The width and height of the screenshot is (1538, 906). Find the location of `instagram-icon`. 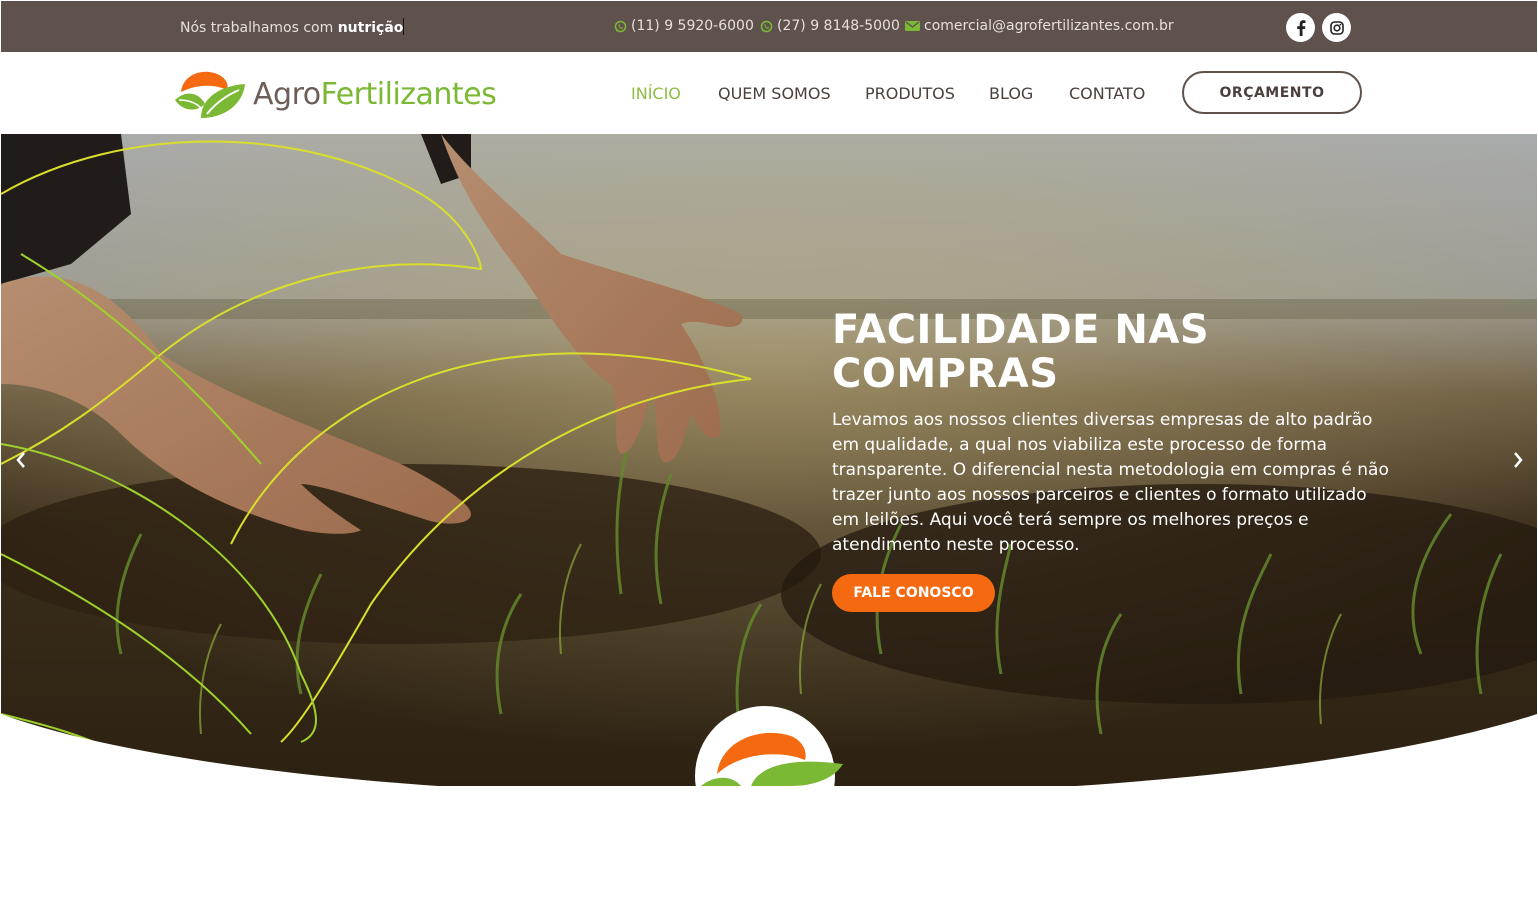

instagram-icon is located at coordinates (1336, 27).